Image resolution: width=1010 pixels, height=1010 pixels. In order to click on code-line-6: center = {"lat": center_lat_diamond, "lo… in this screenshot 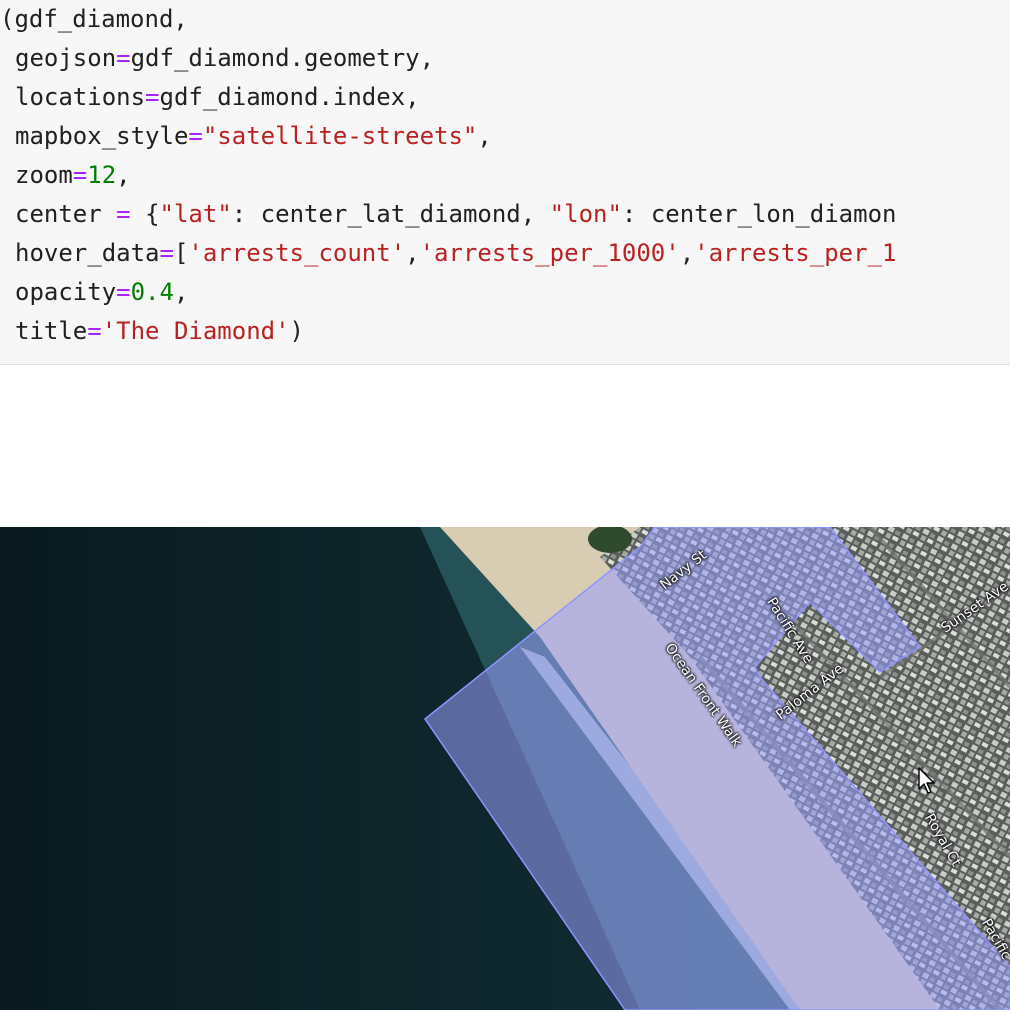, I will do `click(456, 214)`.